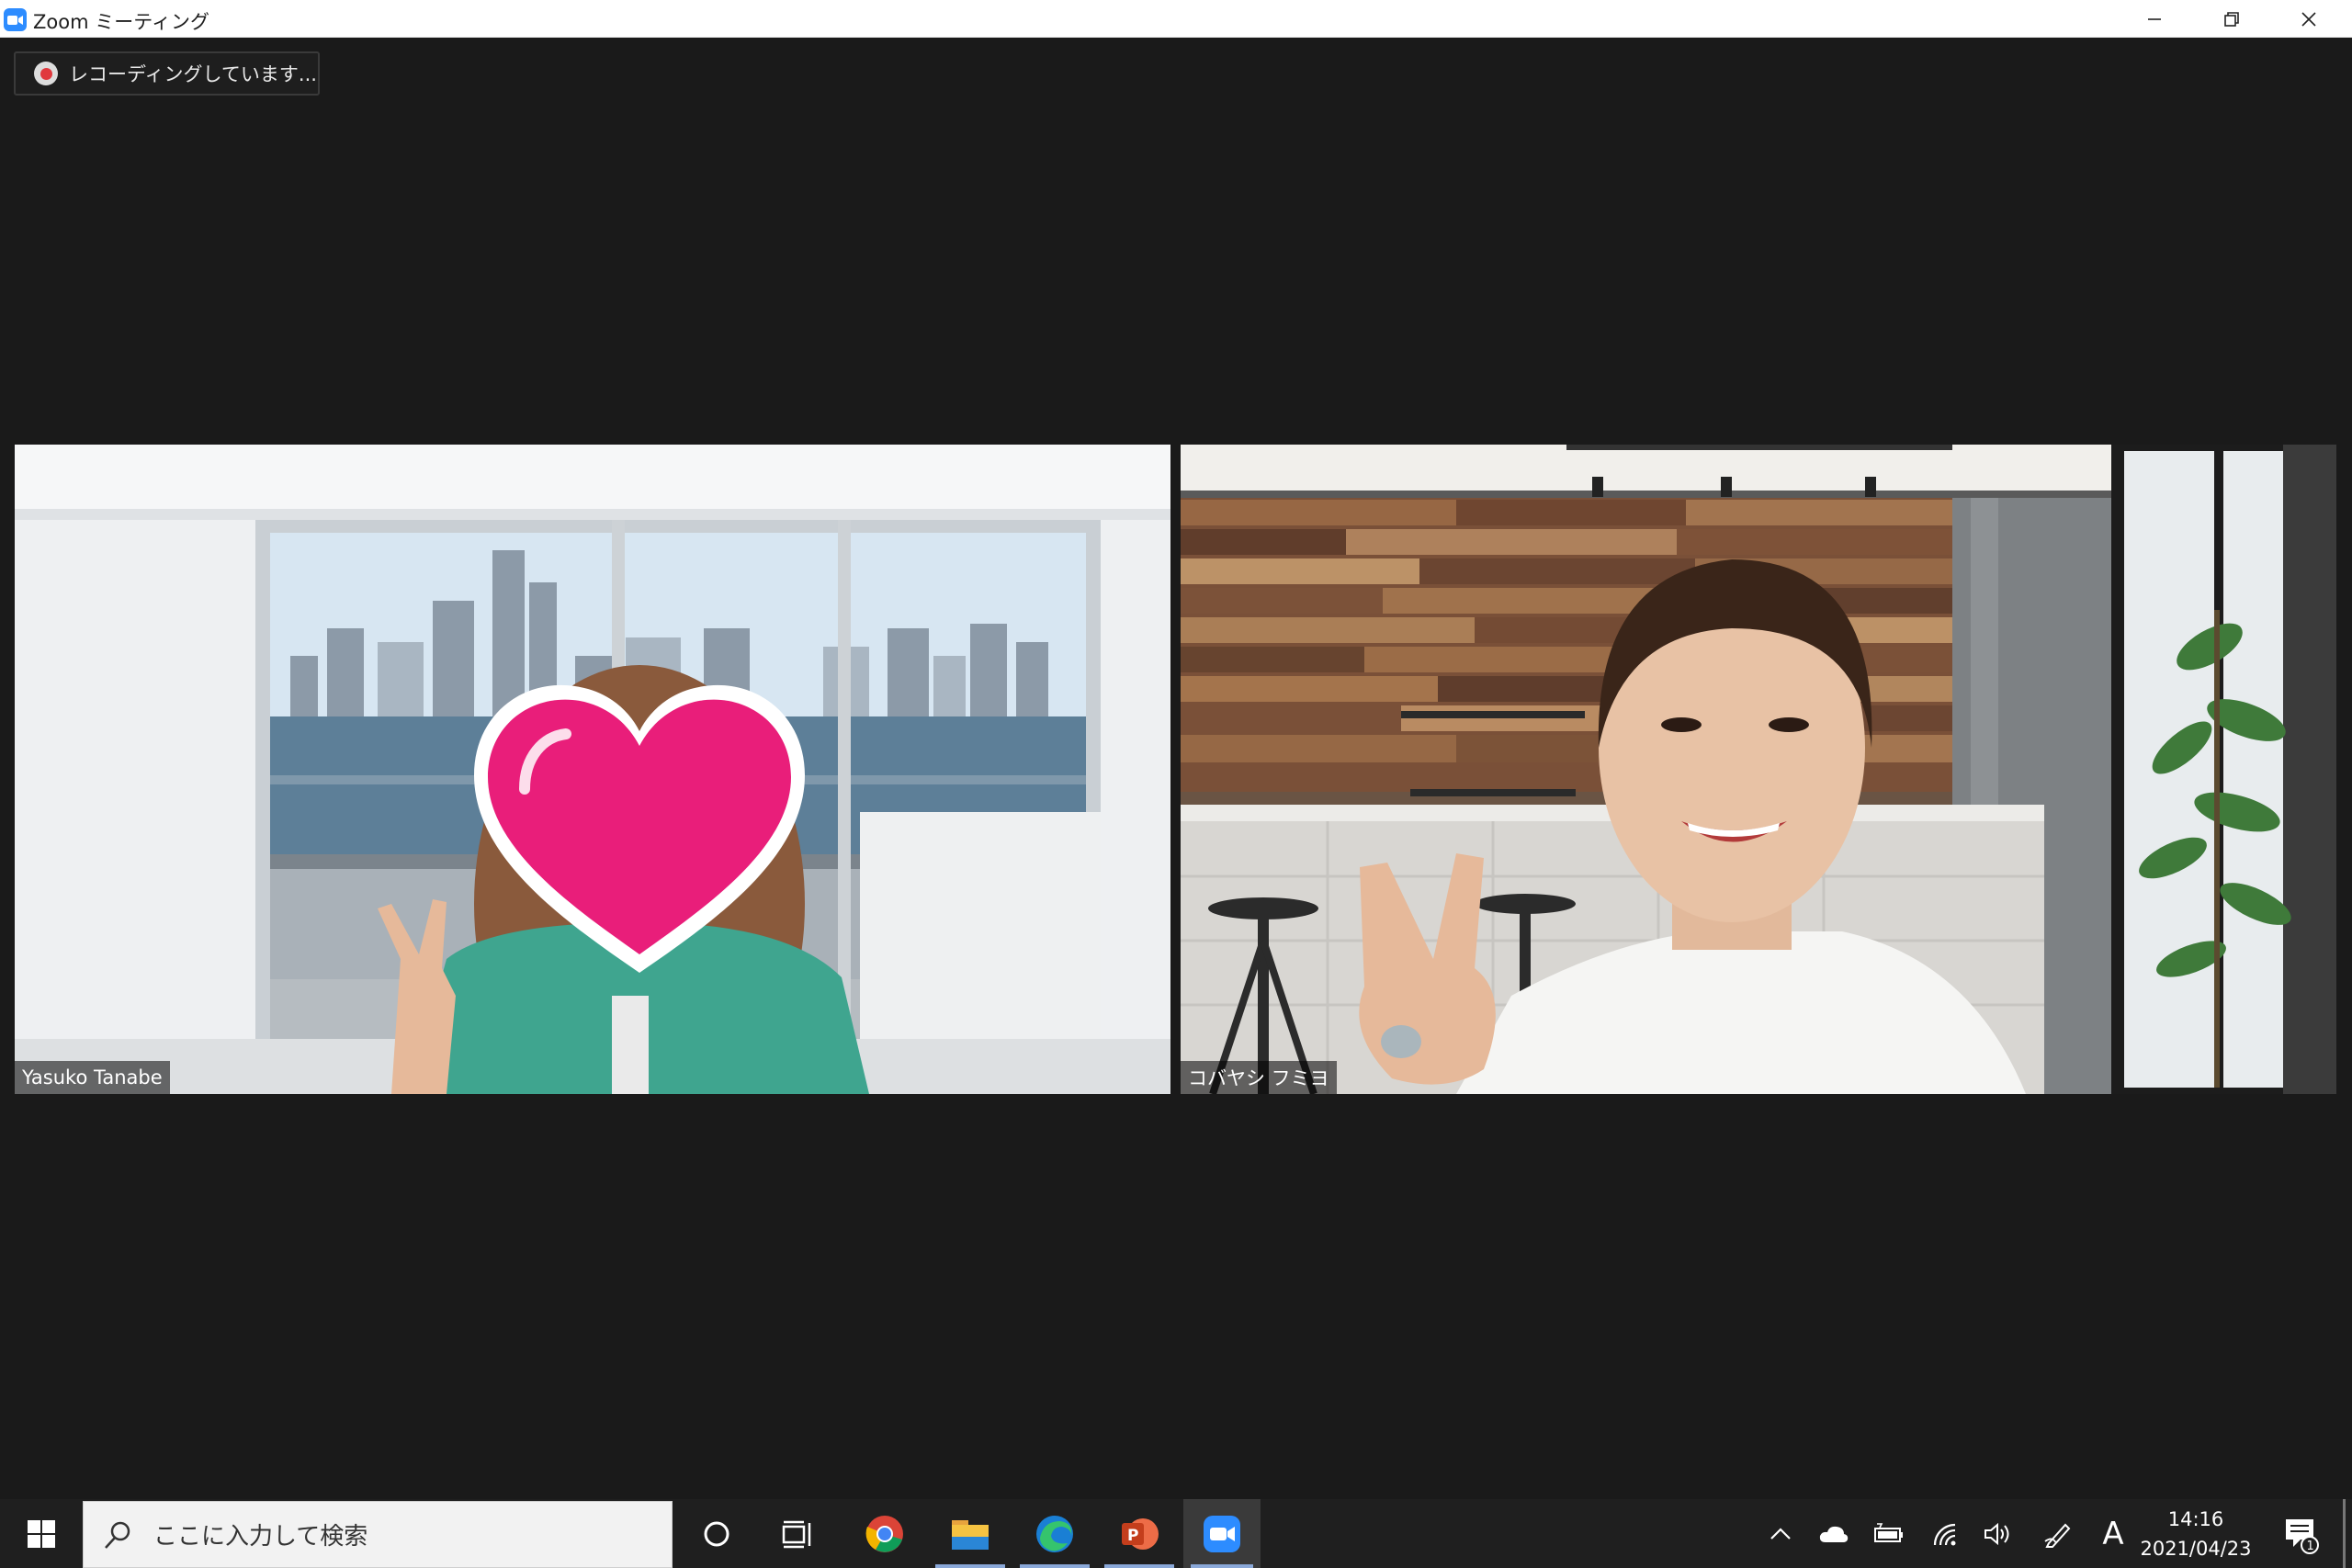  I want to click on battery-tray, so click(1889, 1534).